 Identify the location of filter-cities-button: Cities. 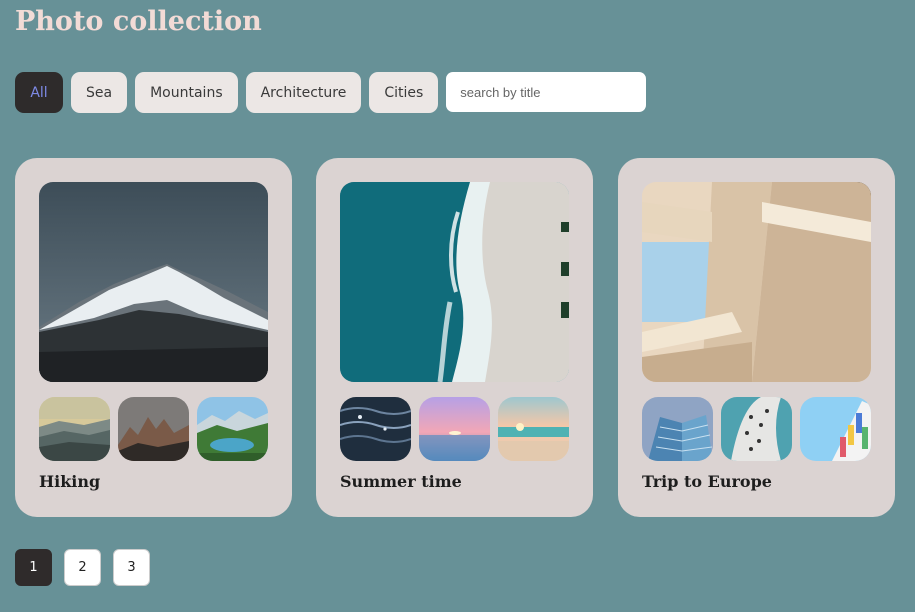
(404, 92).